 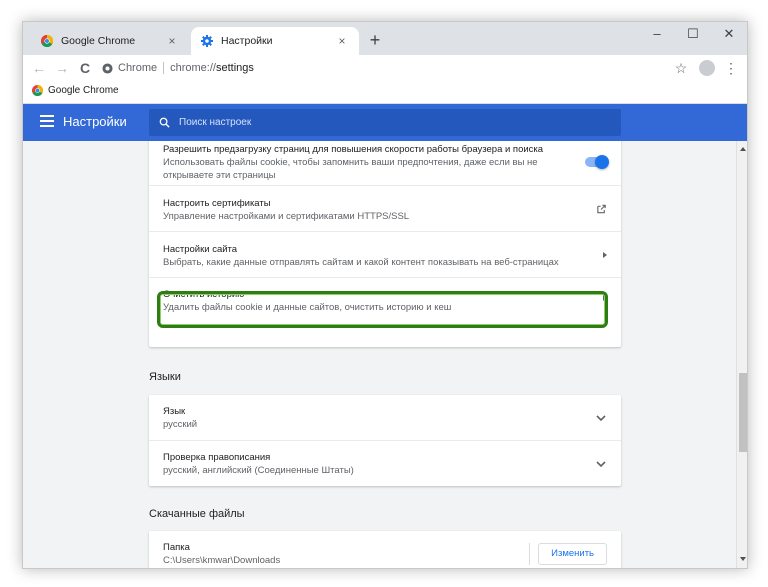 What do you see at coordinates (247, 41) in the screenshot?
I see `tab-title: Настройки` at bounding box center [247, 41].